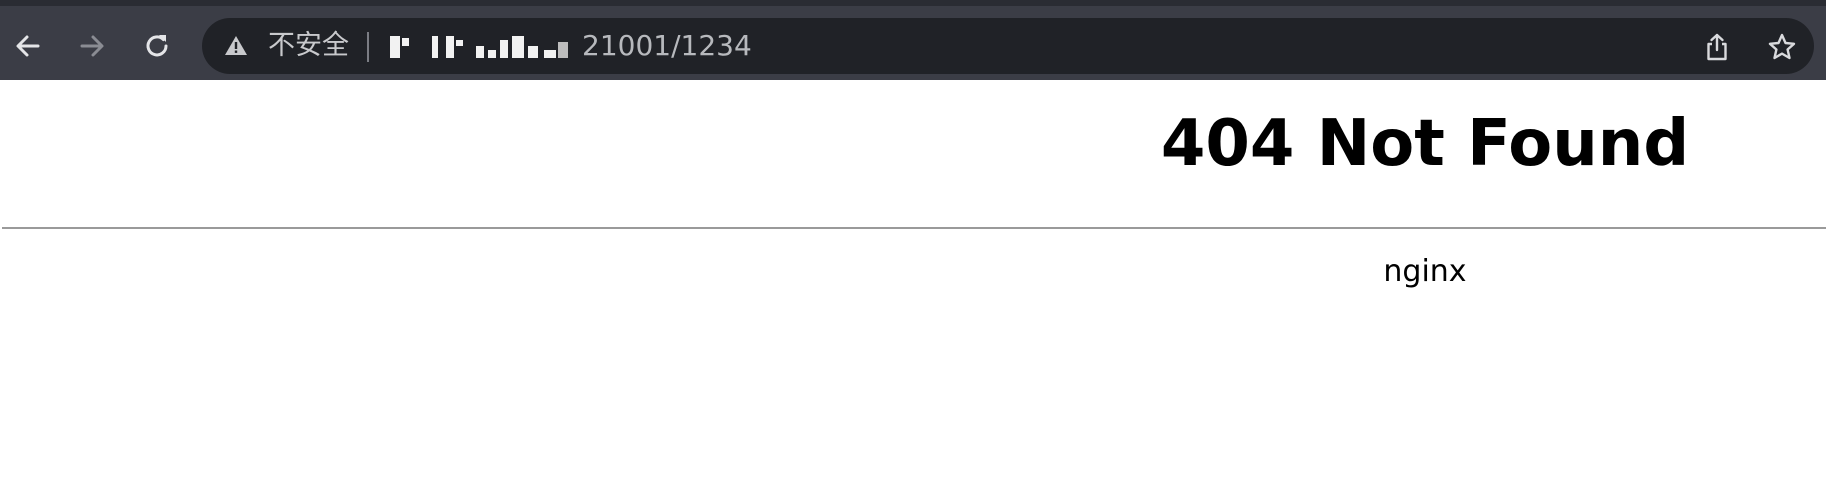 This screenshot has height=490, width=1826. What do you see at coordinates (914, 228) in the screenshot?
I see `horizontal-rule` at bounding box center [914, 228].